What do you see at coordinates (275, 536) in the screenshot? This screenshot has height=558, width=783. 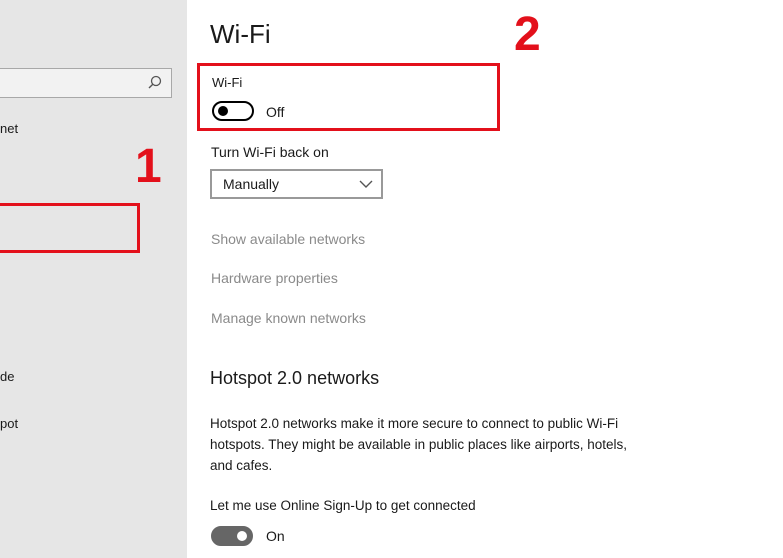 I see `online-signup-state: On` at bounding box center [275, 536].